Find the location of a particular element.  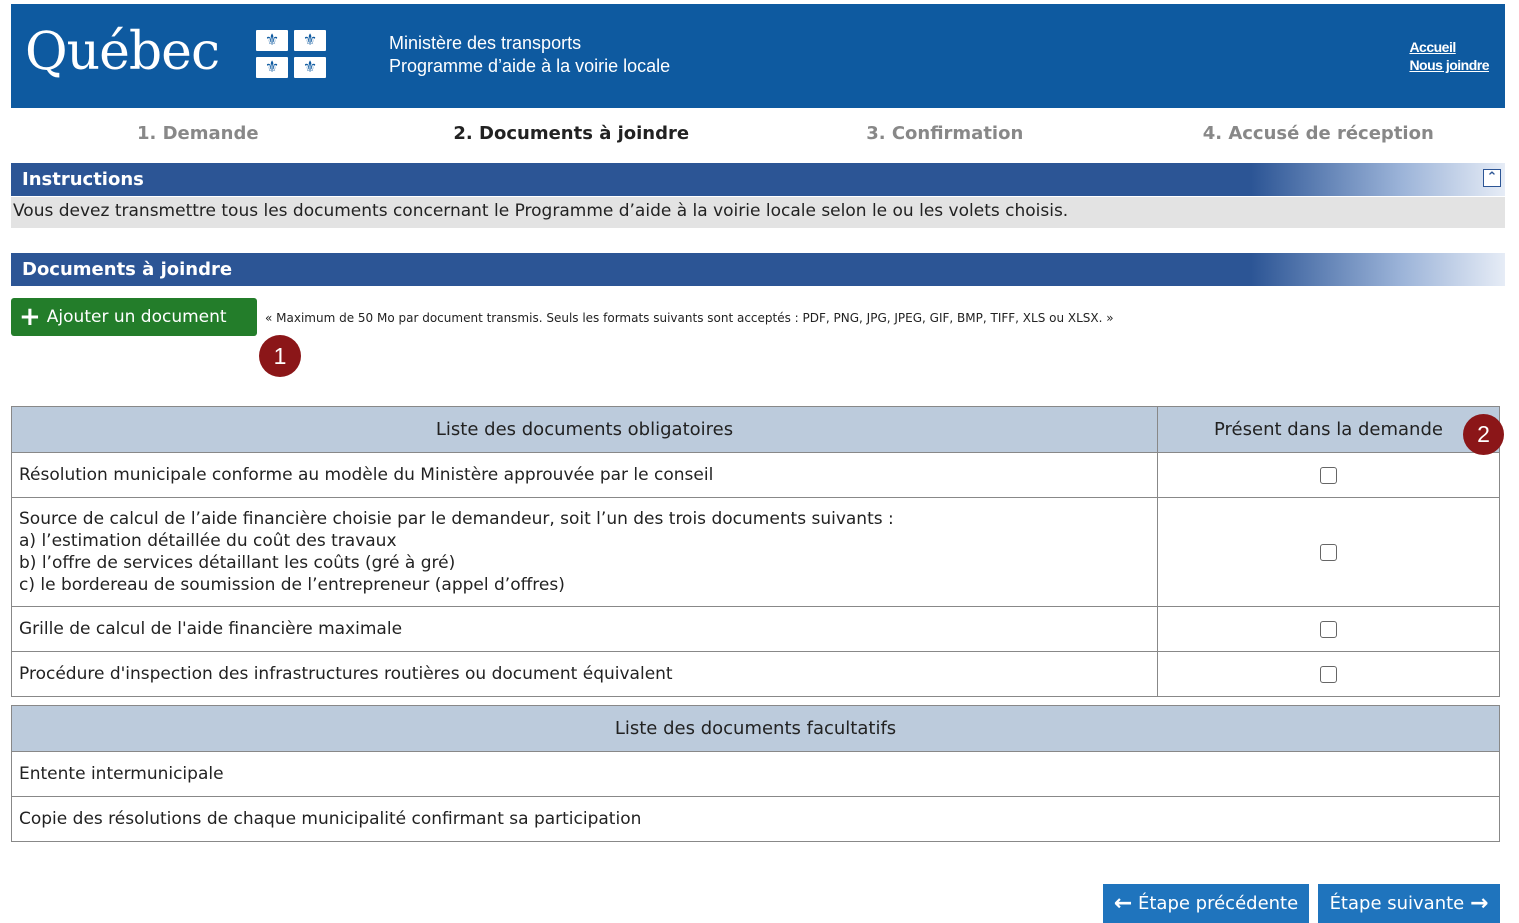

documents-title: Documents à joindre is located at coordinates (127, 269).